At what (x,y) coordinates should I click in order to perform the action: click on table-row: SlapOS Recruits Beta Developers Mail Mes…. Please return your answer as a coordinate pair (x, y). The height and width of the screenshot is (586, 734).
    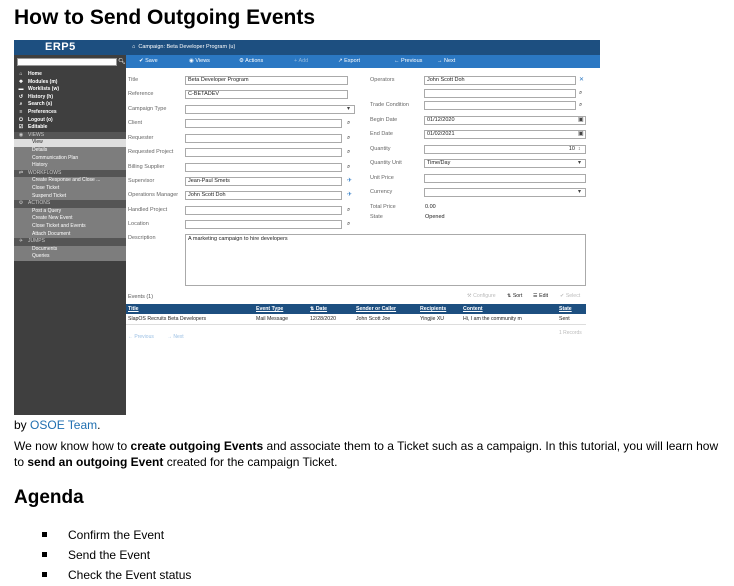
    Looking at the image, I should click on (356, 319).